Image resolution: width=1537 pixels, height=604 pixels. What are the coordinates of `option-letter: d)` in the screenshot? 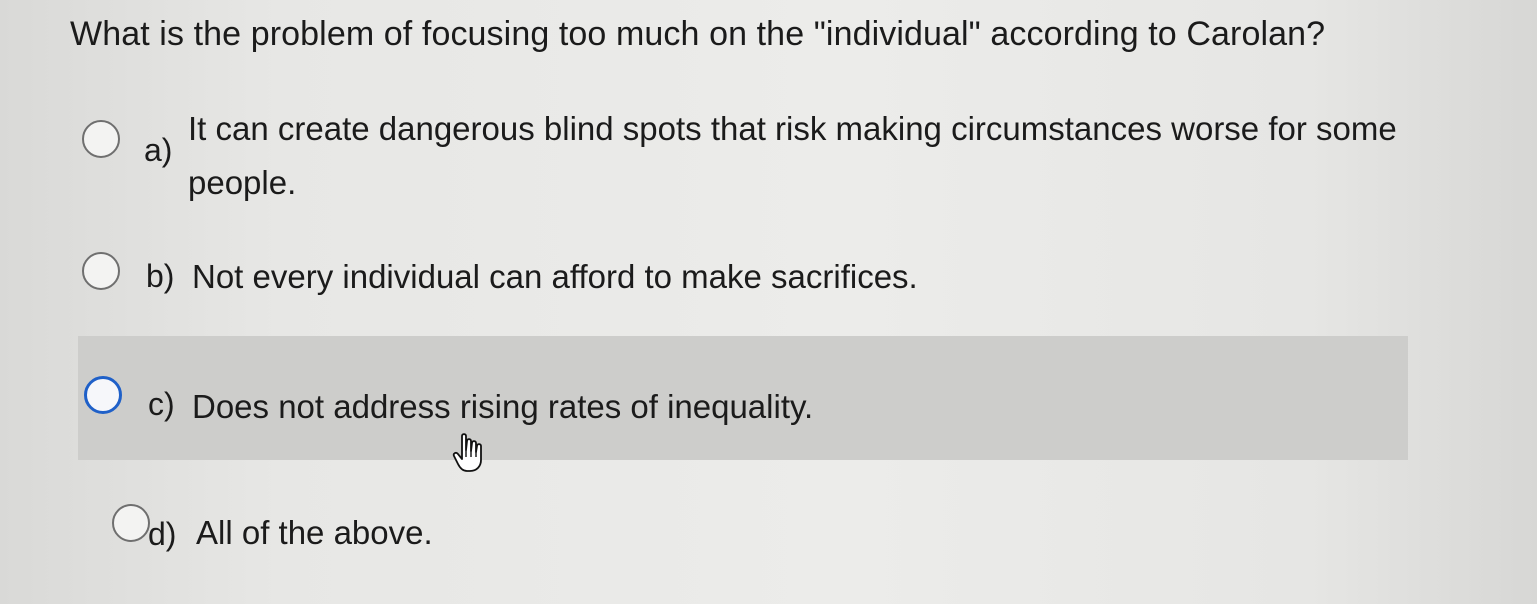 It's located at (162, 534).